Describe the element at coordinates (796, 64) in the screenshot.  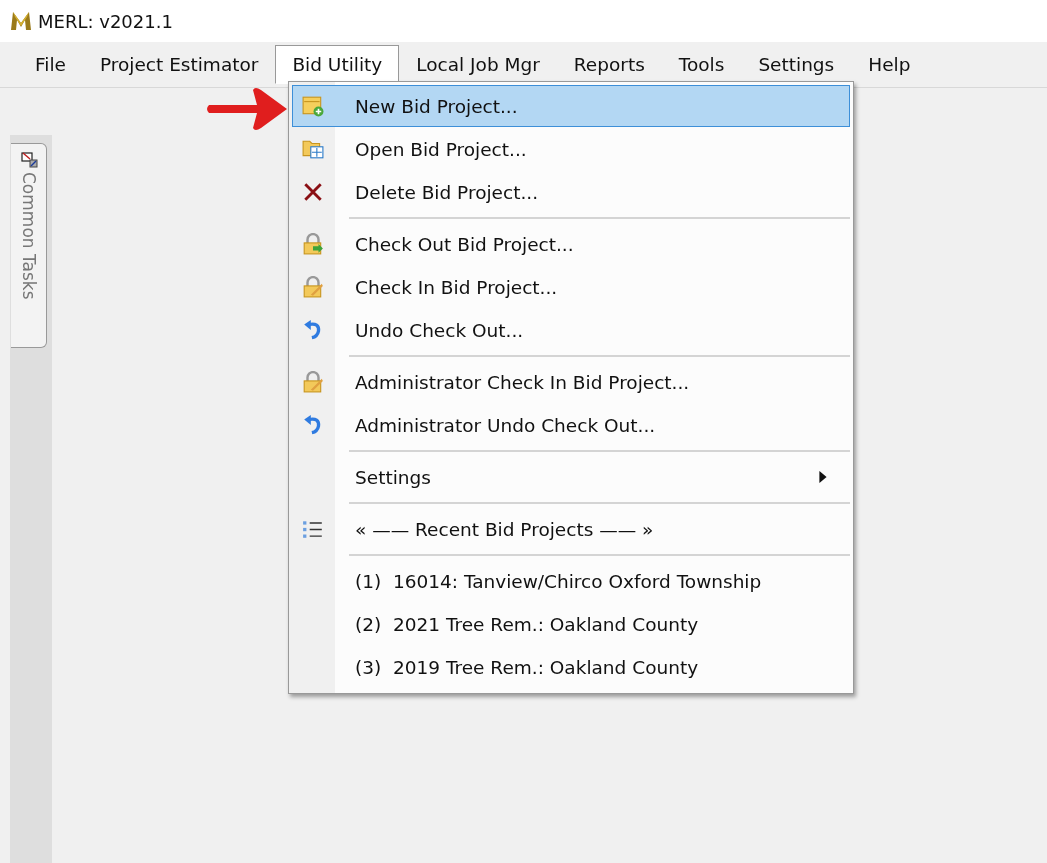
I see `menu-bar-item: Settings` at that location.